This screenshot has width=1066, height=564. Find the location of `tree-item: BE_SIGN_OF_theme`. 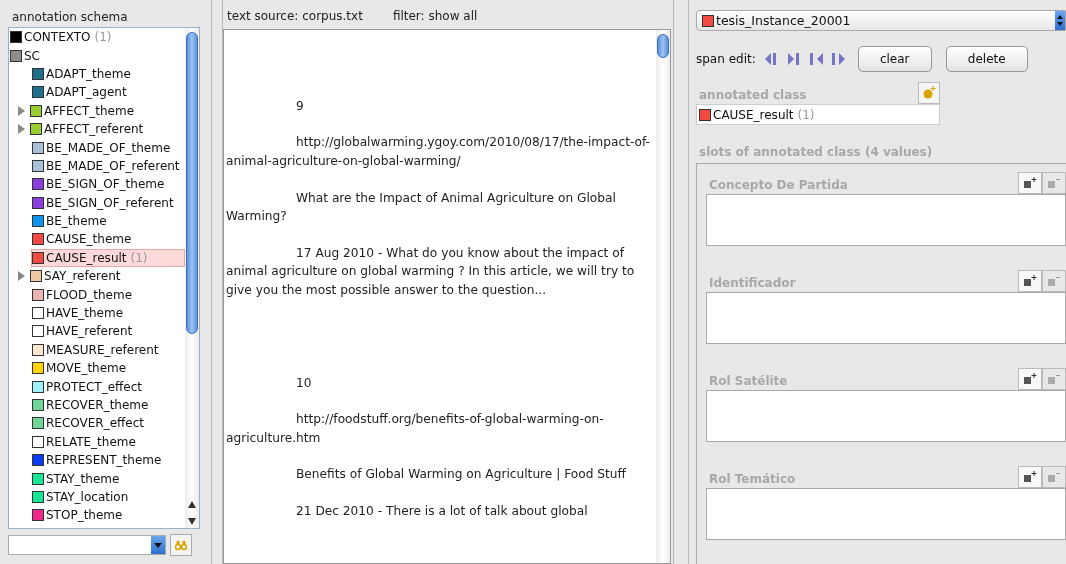

tree-item: BE_SIGN_OF_theme is located at coordinates (108, 184).